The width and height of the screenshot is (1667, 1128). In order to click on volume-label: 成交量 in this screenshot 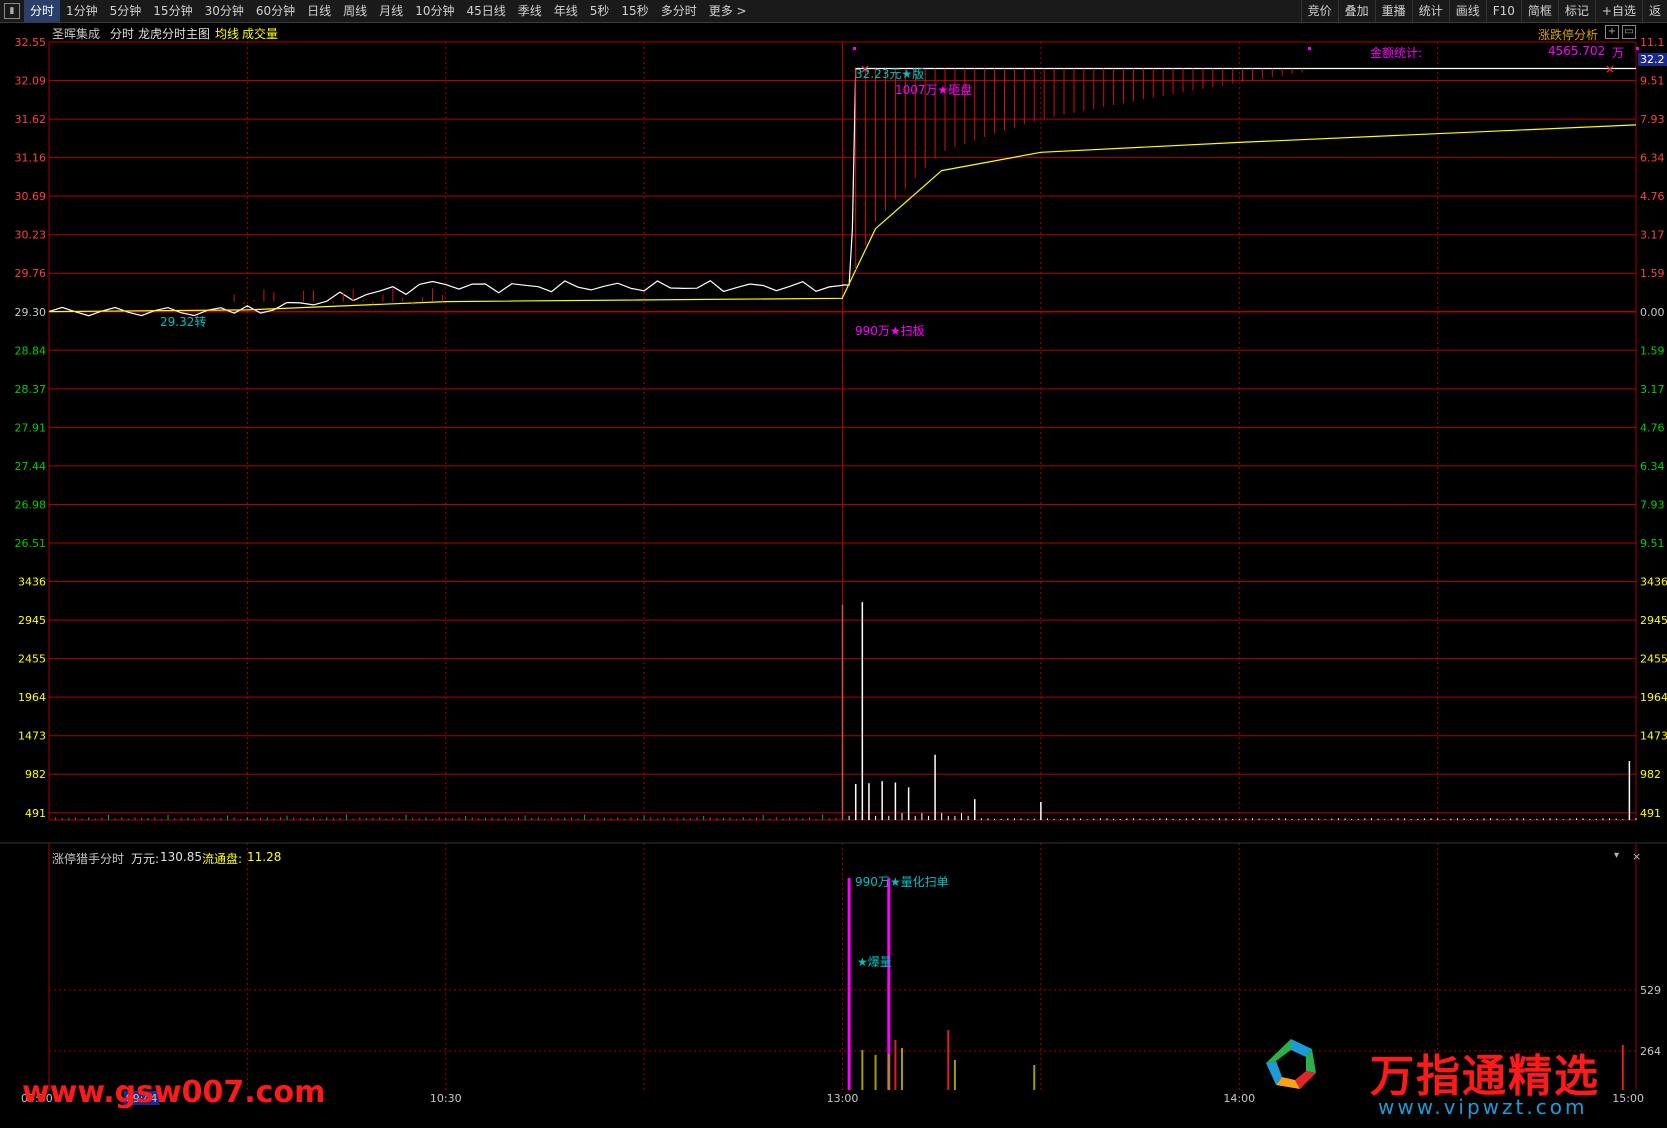, I will do `click(260, 34)`.